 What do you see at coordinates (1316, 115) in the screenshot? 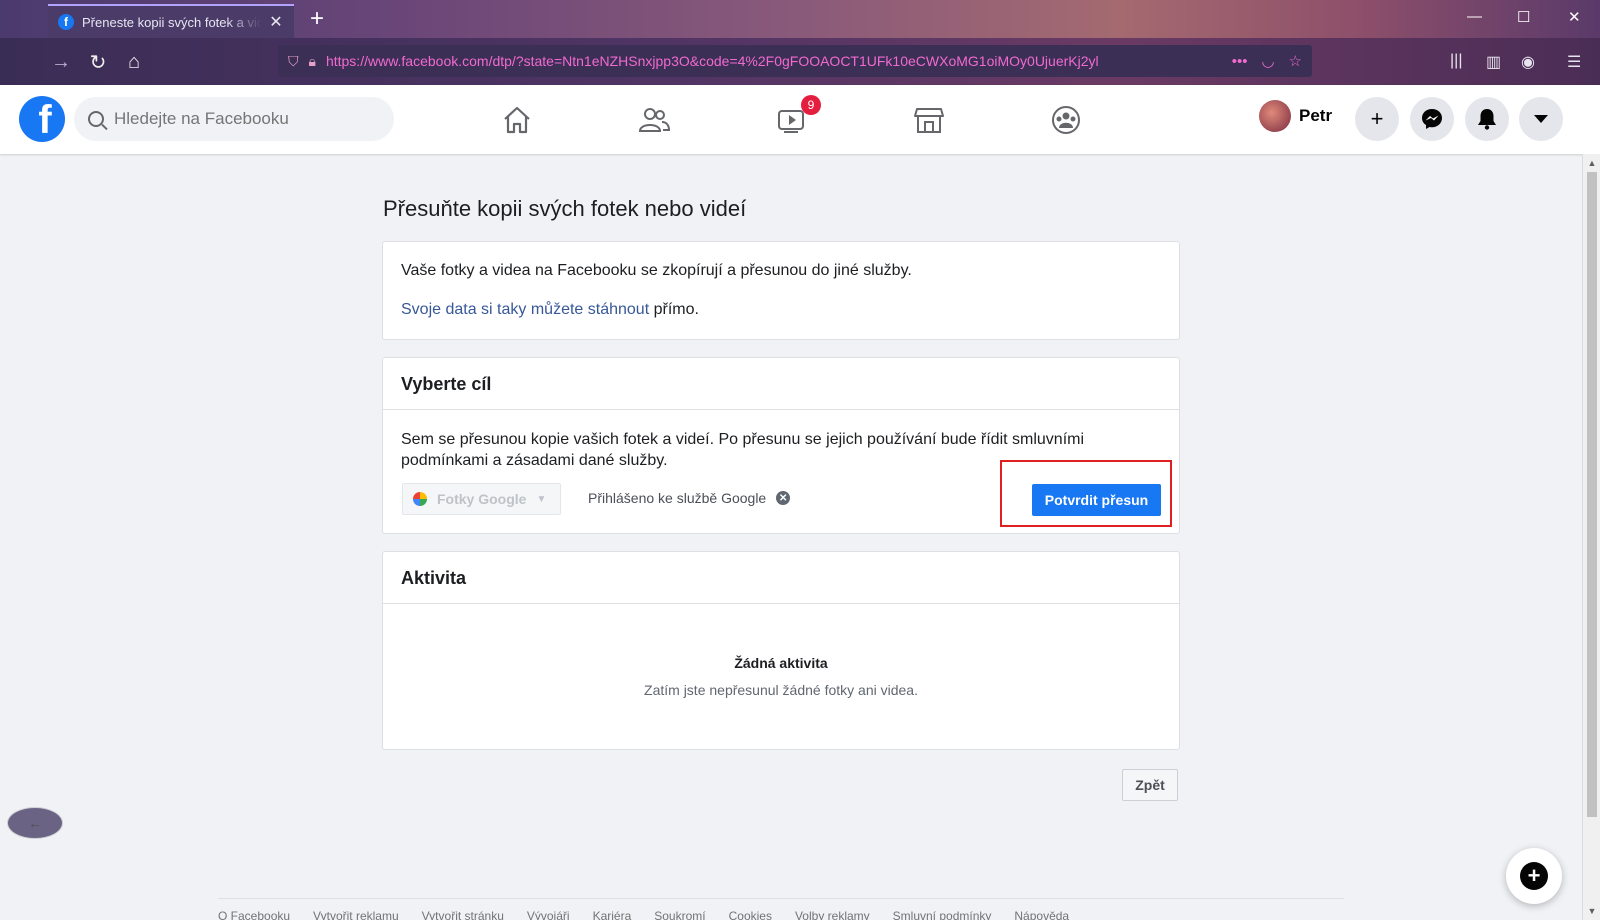
I see `profile-name: Petr` at bounding box center [1316, 115].